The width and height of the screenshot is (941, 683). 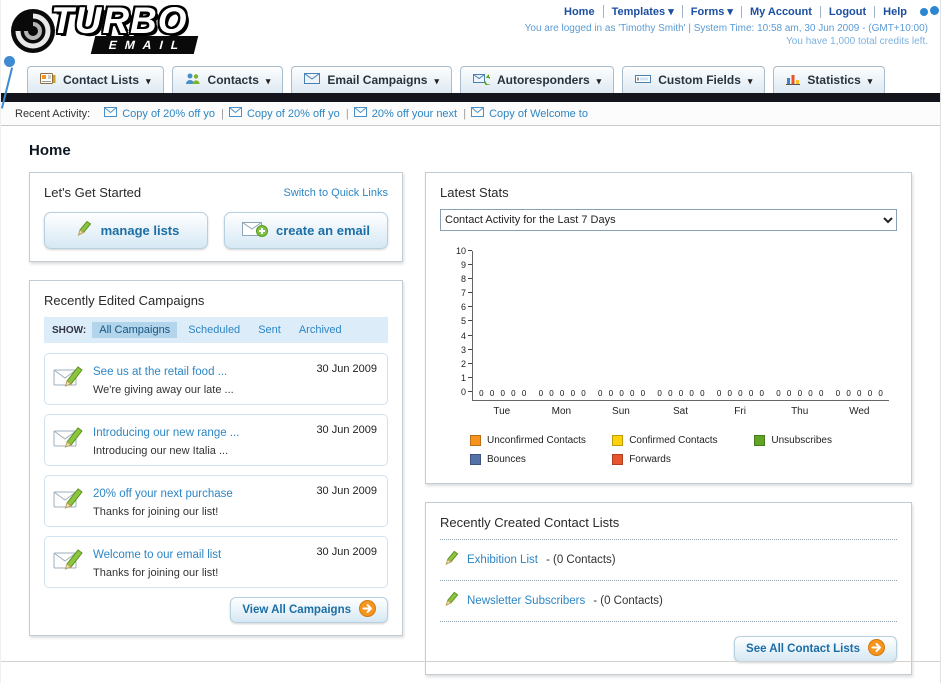 I want to click on chart-y-axis: 10 9 8 7 6 5 4 3 2 1 0, so click(x=457, y=322).